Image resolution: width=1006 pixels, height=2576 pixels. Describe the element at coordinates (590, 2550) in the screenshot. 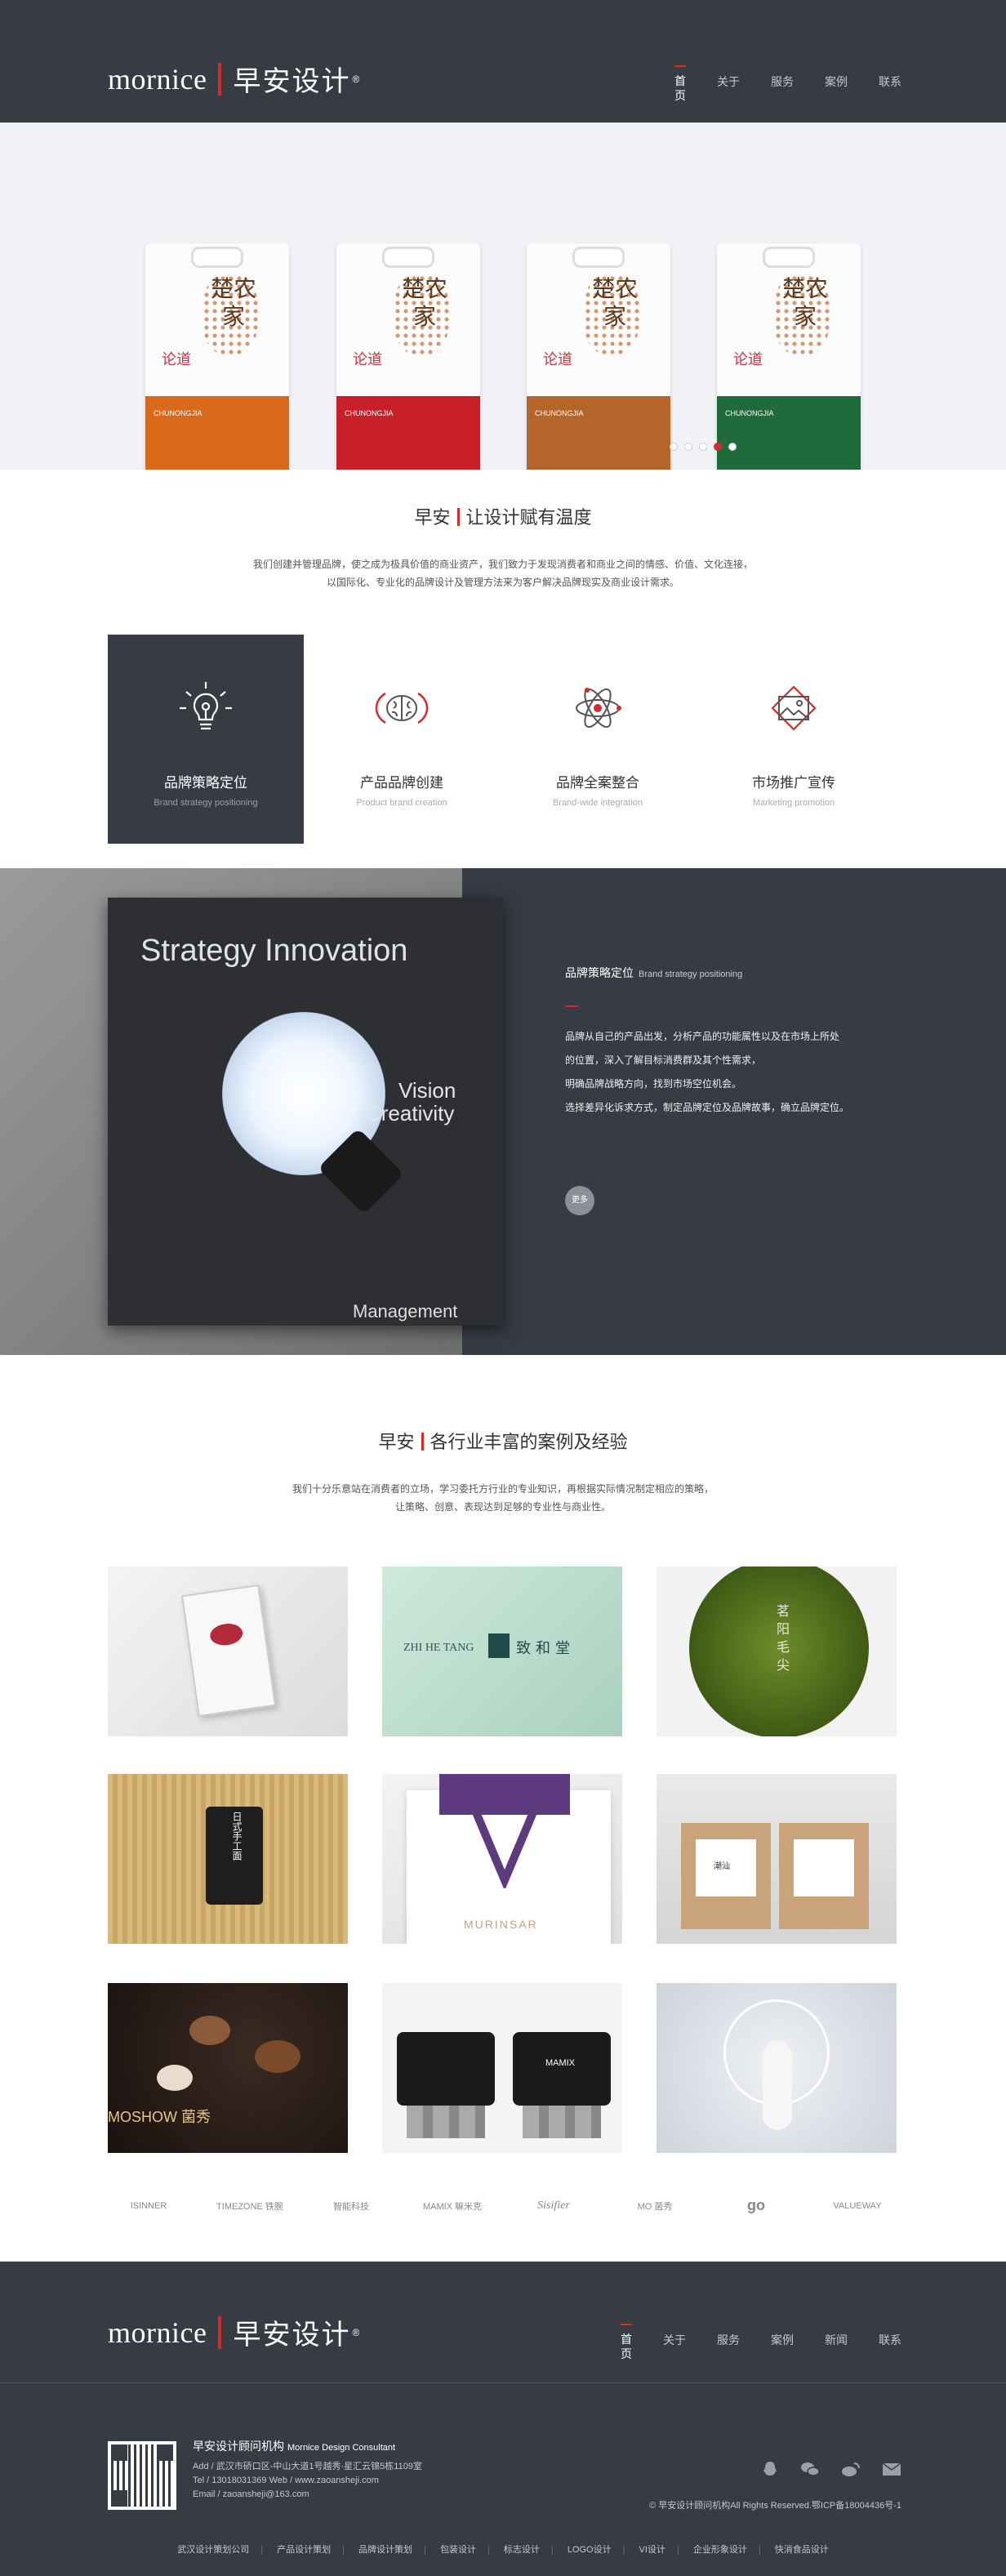

I see `seo-link: LOGO设计` at that location.